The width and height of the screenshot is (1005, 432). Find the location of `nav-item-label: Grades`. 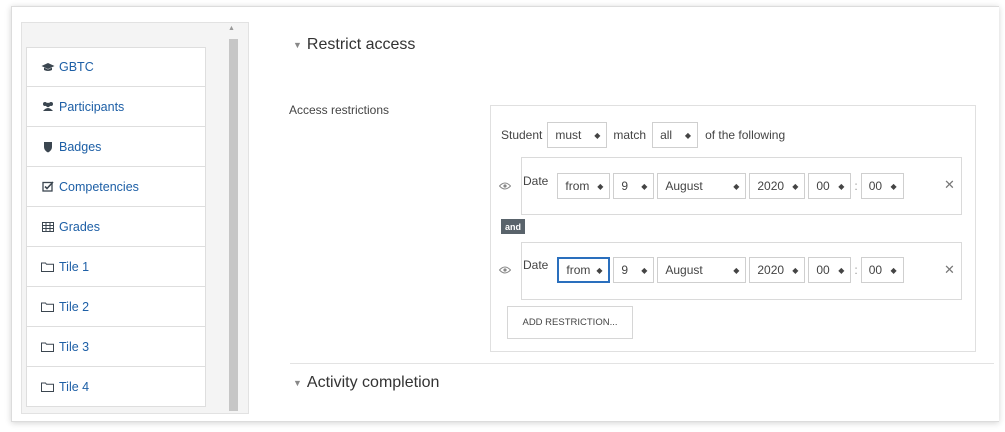

nav-item-label: Grades is located at coordinates (79, 226).